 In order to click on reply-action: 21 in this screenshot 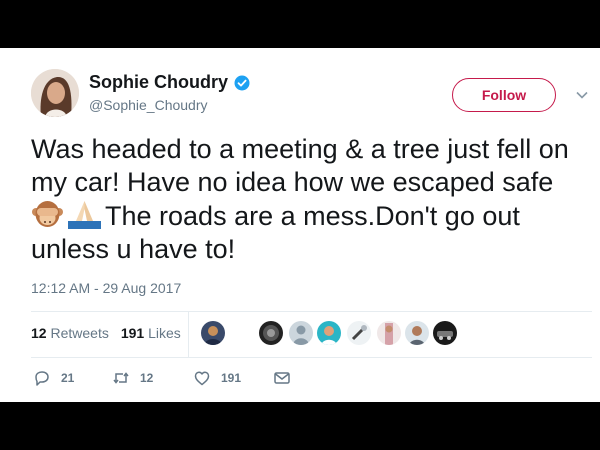, I will do `click(53, 378)`.